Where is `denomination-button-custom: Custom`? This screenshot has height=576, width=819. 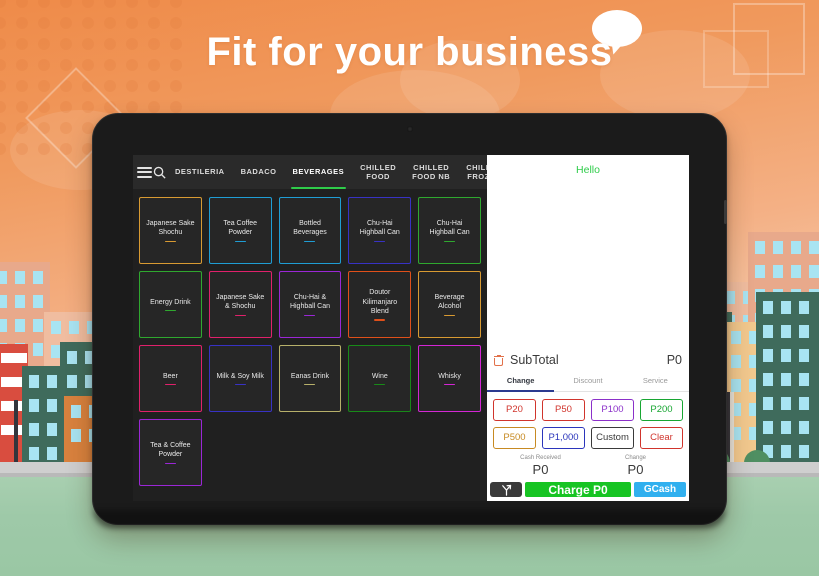 denomination-button-custom: Custom is located at coordinates (612, 438).